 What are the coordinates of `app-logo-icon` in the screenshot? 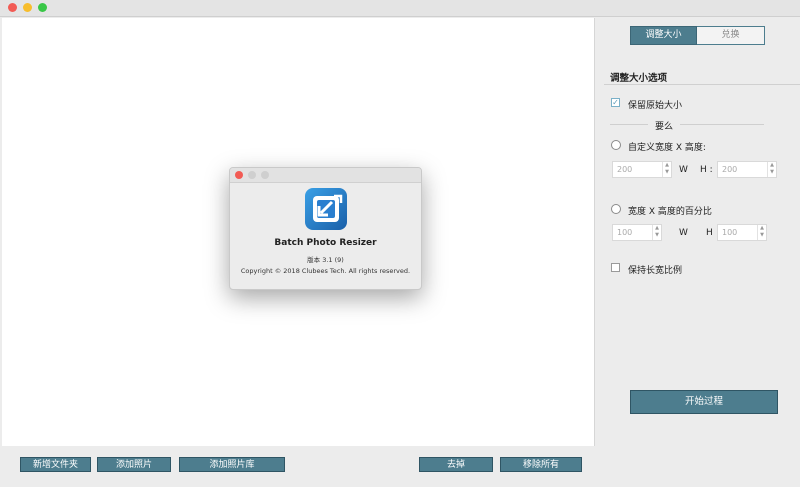 It's located at (326, 209).